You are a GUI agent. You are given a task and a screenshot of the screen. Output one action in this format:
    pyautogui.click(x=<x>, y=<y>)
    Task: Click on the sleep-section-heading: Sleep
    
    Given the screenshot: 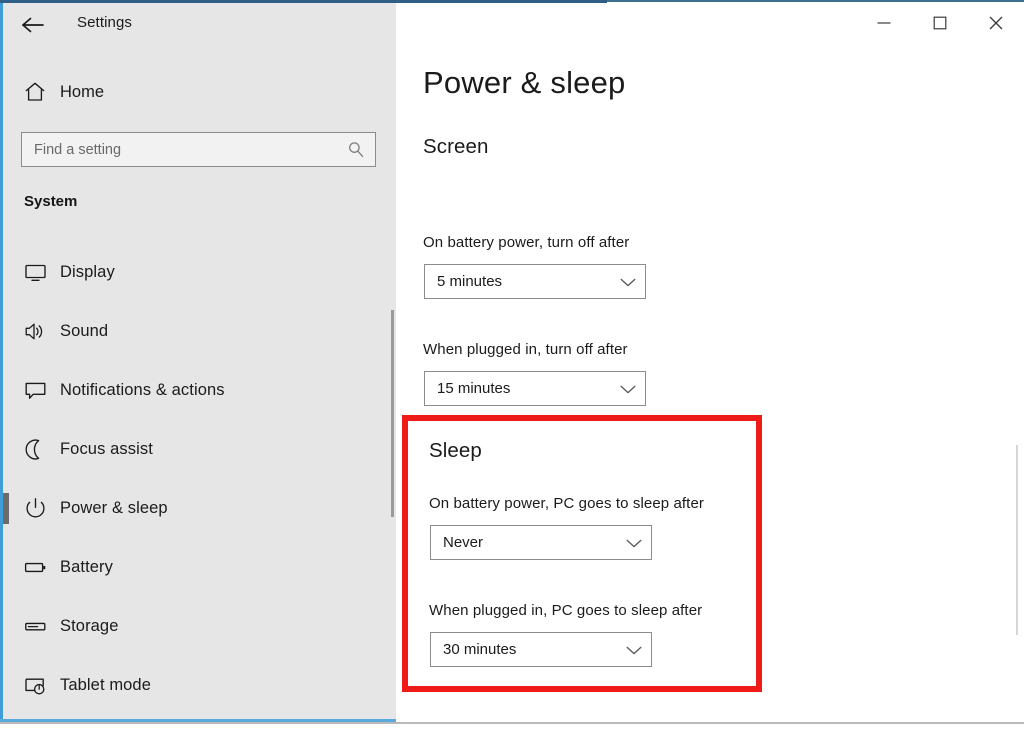 What is the action you would take?
    pyautogui.click(x=455, y=450)
    